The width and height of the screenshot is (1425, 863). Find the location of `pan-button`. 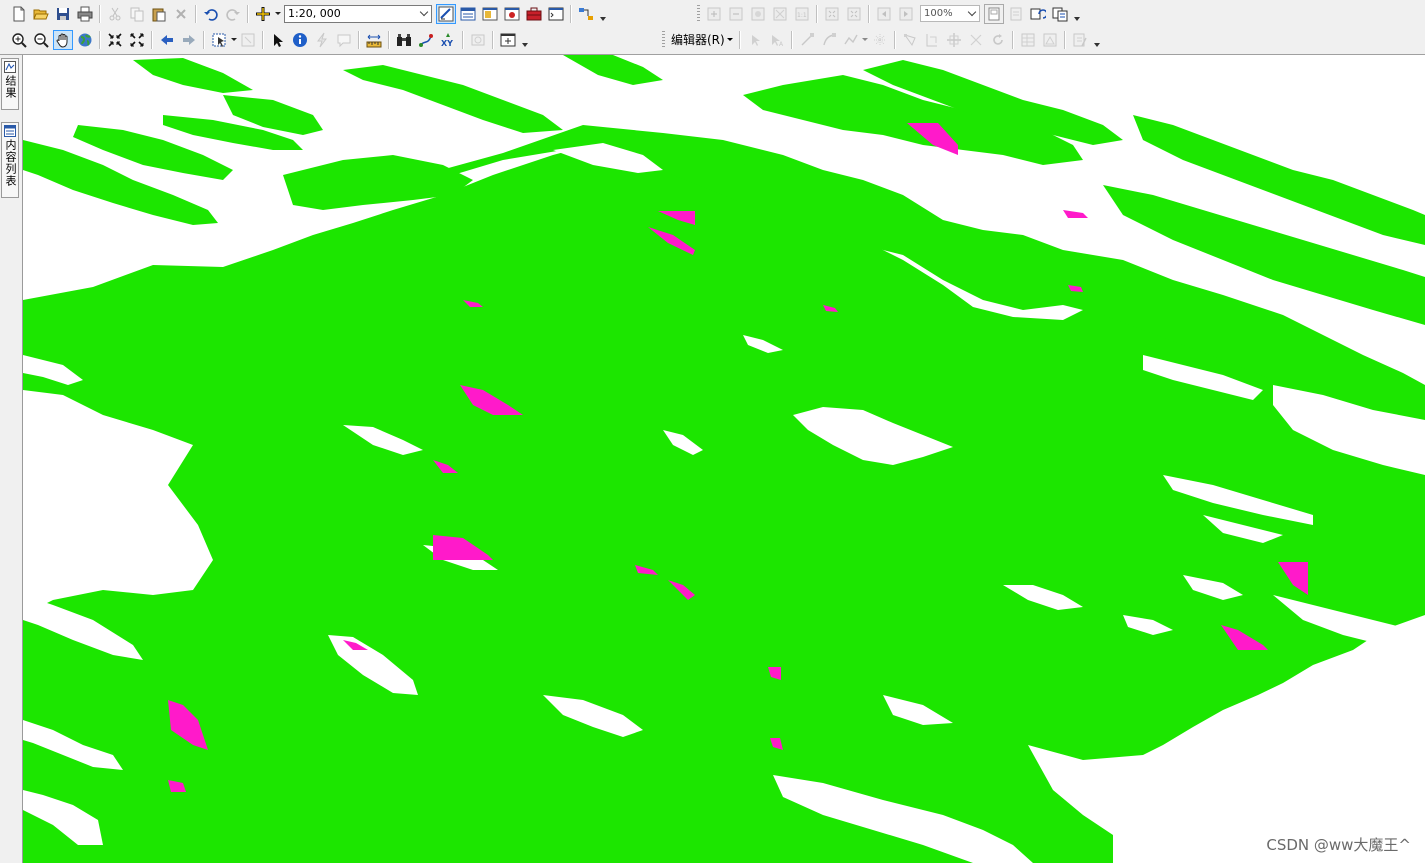

pan-button is located at coordinates (63, 39).